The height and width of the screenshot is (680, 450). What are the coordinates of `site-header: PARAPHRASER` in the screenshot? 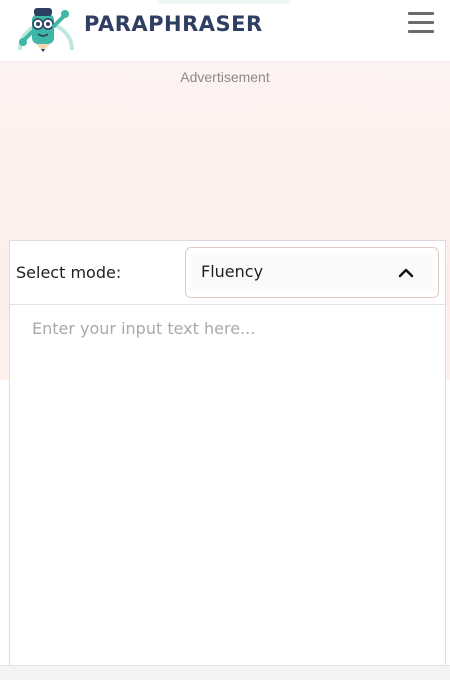 It's located at (225, 31).